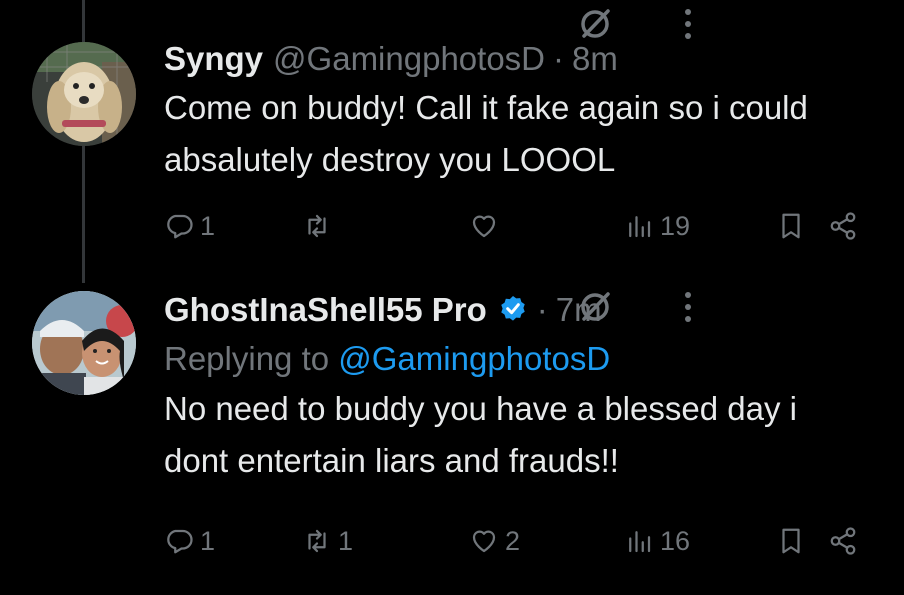  Describe the element at coordinates (409, 59) in the screenshot. I see `user-handle: @GamingphotosD` at that location.